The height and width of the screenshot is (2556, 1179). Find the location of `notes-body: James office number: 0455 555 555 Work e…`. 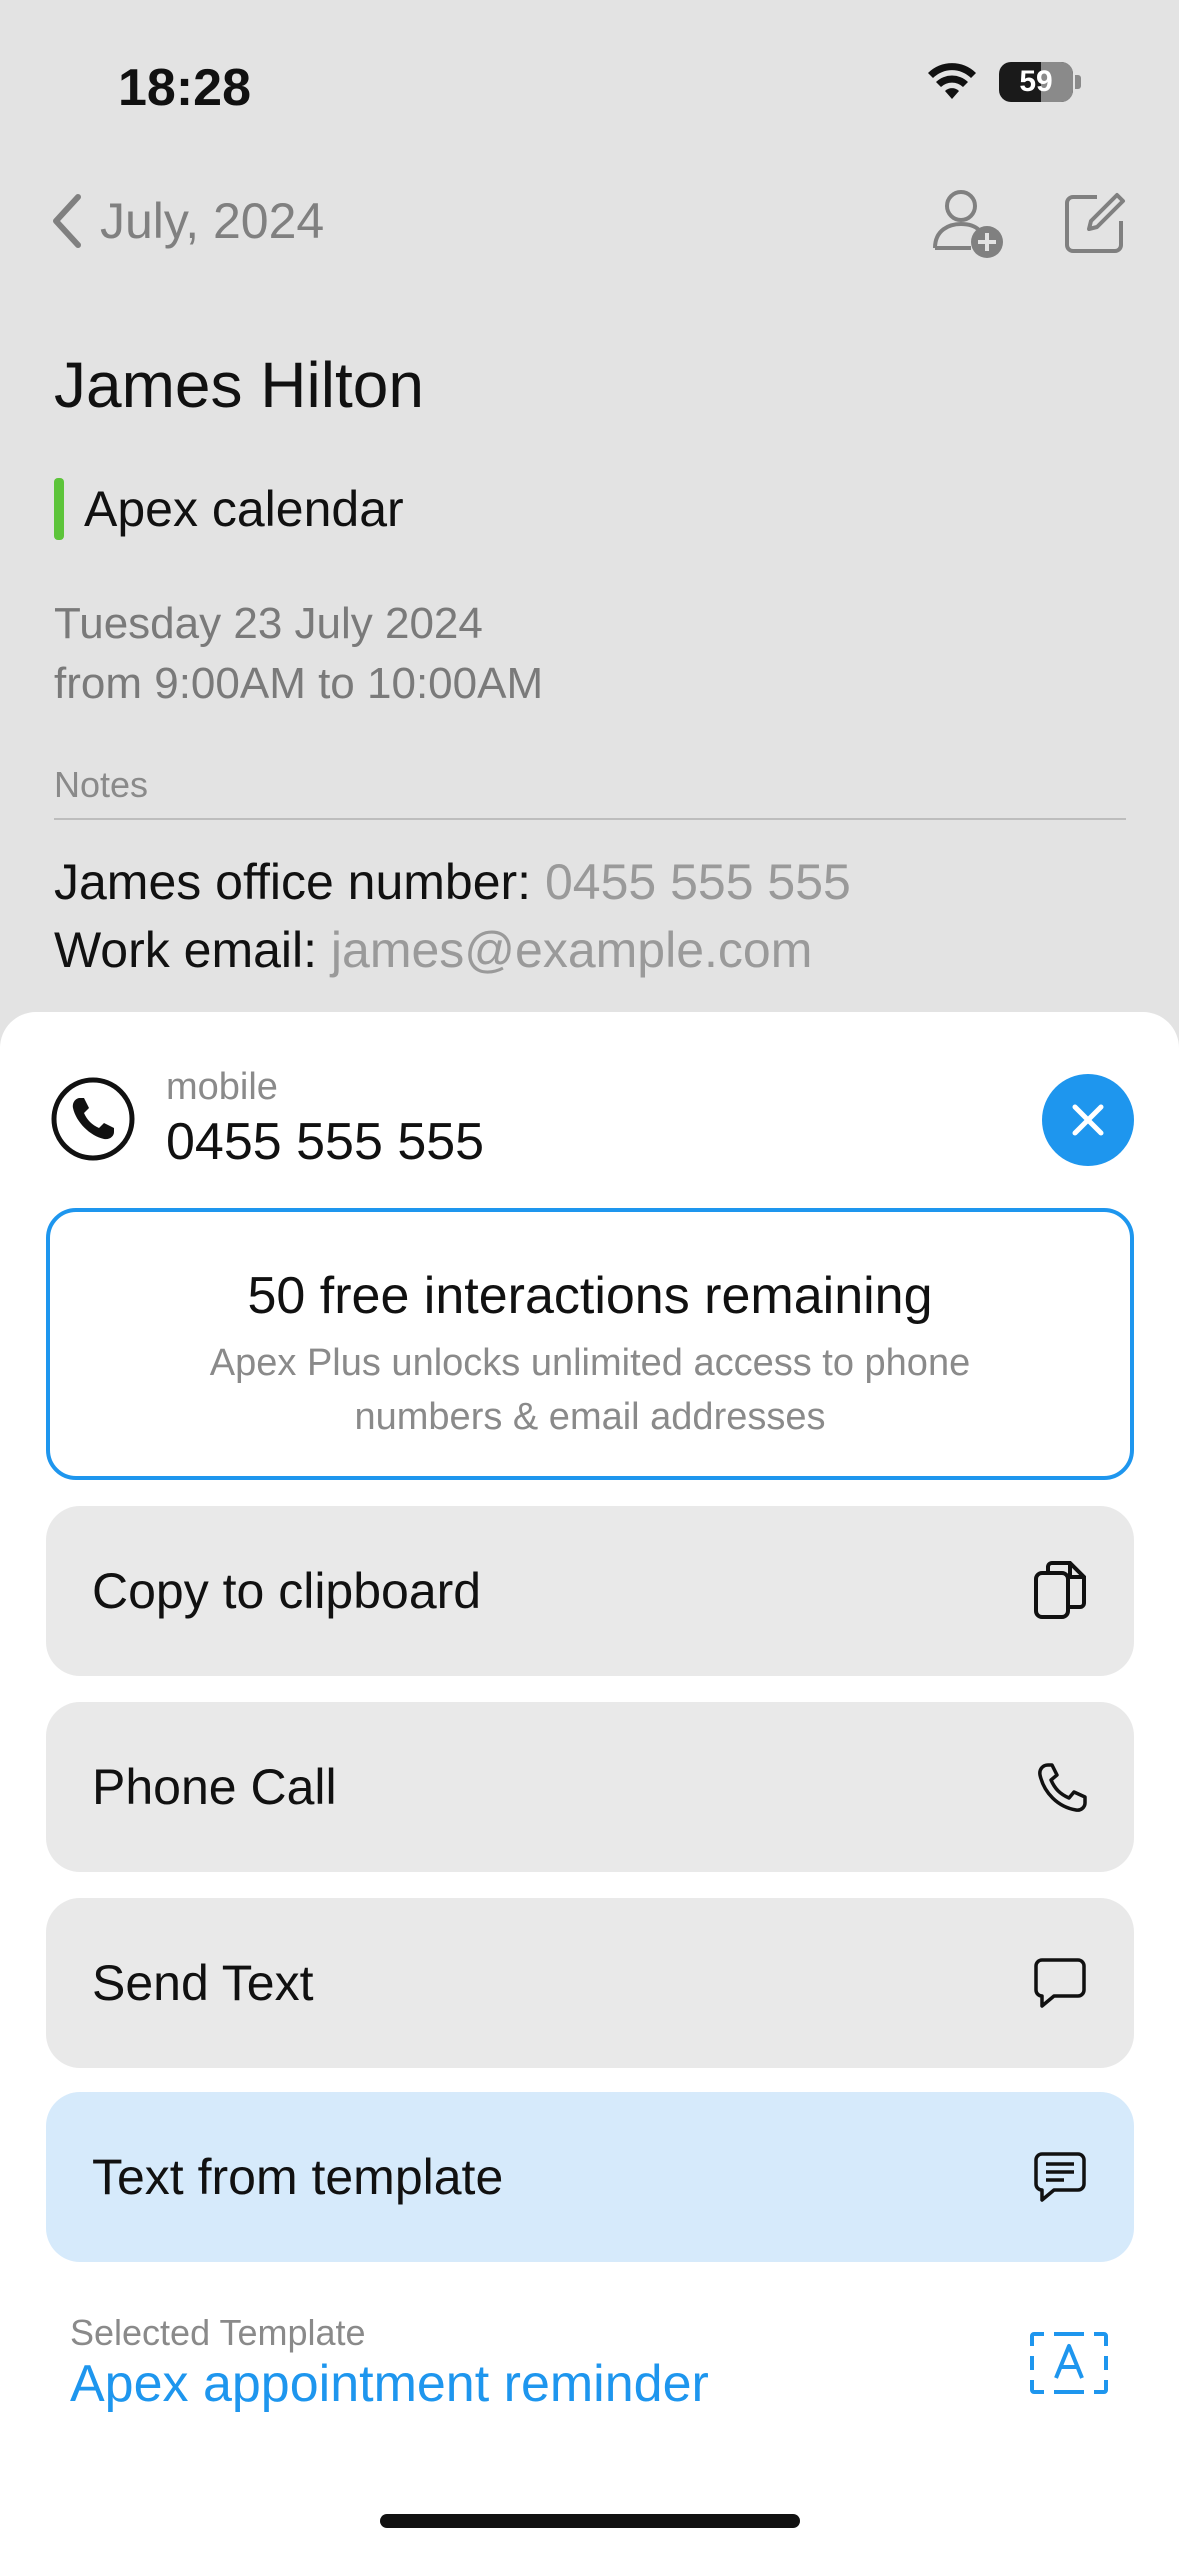

notes-body: James office number: 0455 555 555 Work e… is located at coordinates (452, 916).